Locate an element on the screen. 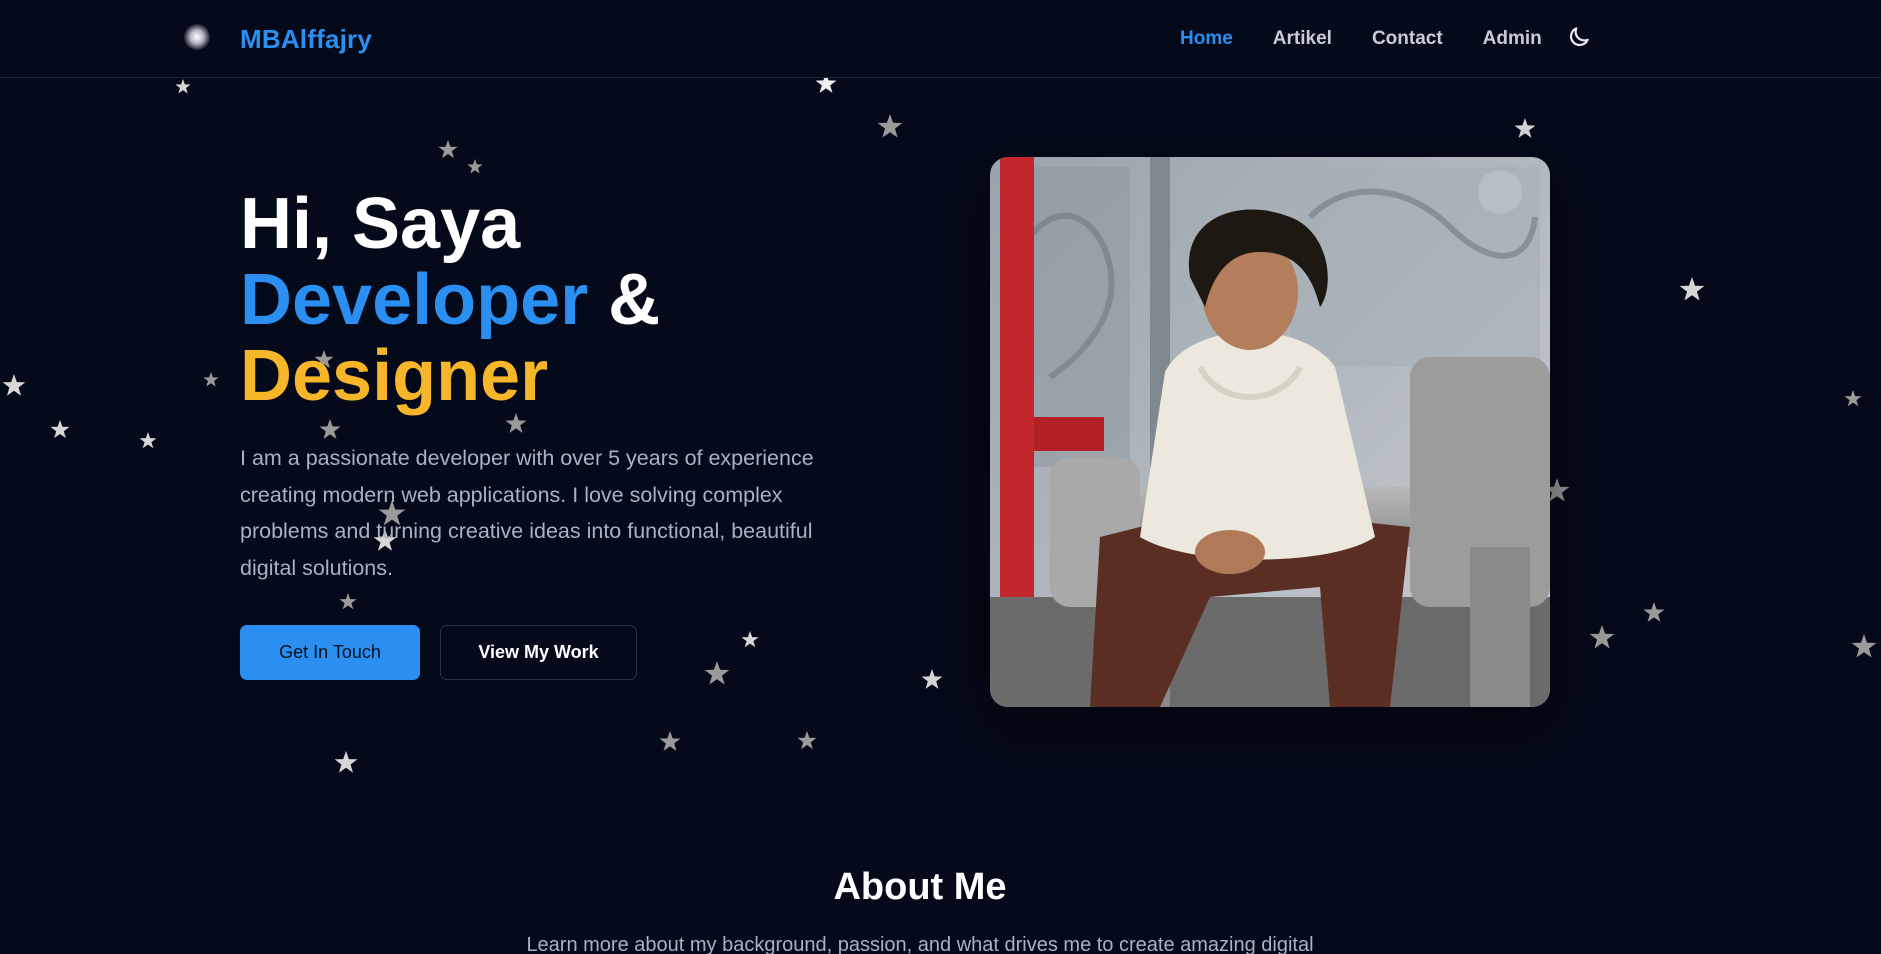  view-my-work-button: View My Work is located at coordinates (538, 652).